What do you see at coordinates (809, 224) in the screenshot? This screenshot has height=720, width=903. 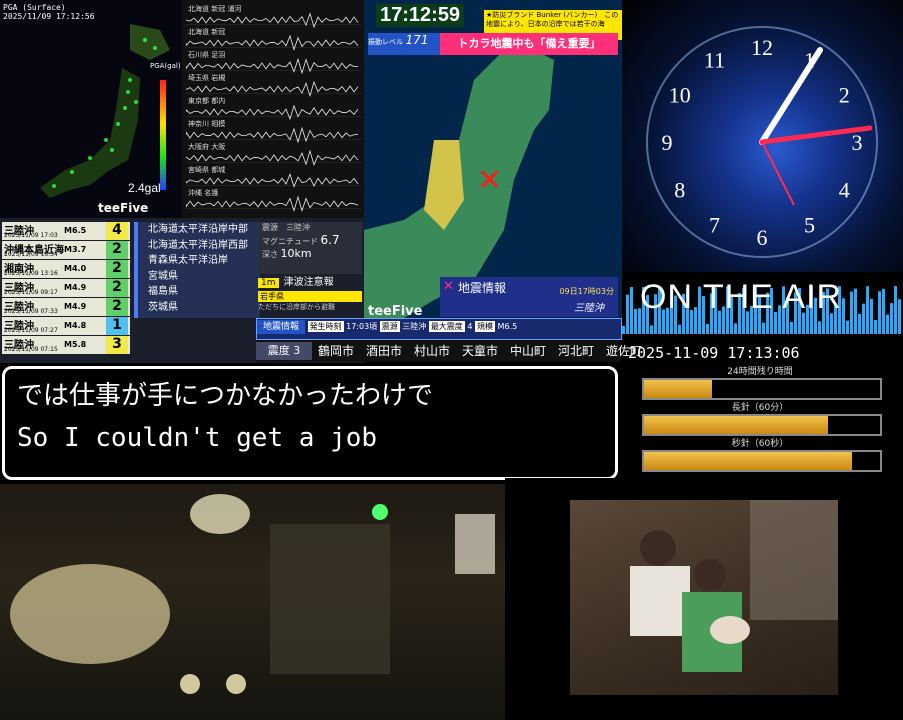 I see `clock-numeral: 5` at bounding box center [809, 224].